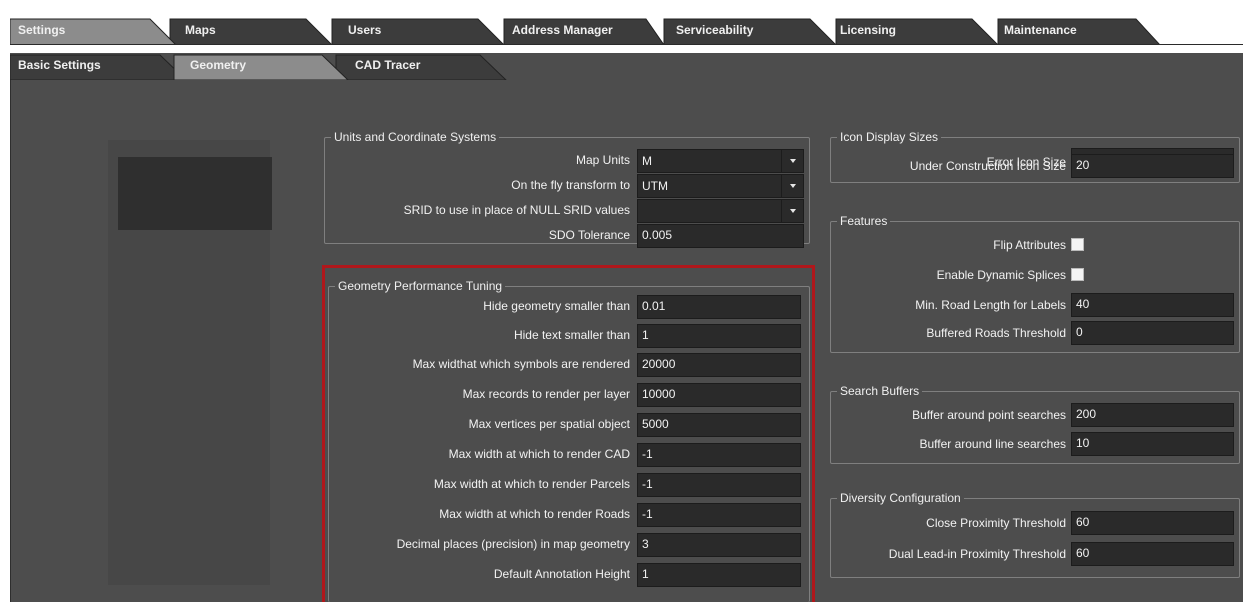 The image size is (1253, 602). I want to click on min-road-length-input: 40, so click(1152, 305).